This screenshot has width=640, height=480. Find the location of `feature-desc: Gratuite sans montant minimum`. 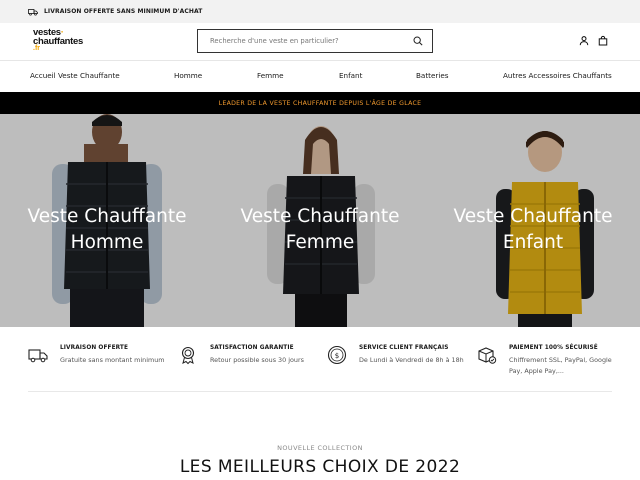

feature-desc: Gratuite sans montant minimum is located at coordinates (112, 360).